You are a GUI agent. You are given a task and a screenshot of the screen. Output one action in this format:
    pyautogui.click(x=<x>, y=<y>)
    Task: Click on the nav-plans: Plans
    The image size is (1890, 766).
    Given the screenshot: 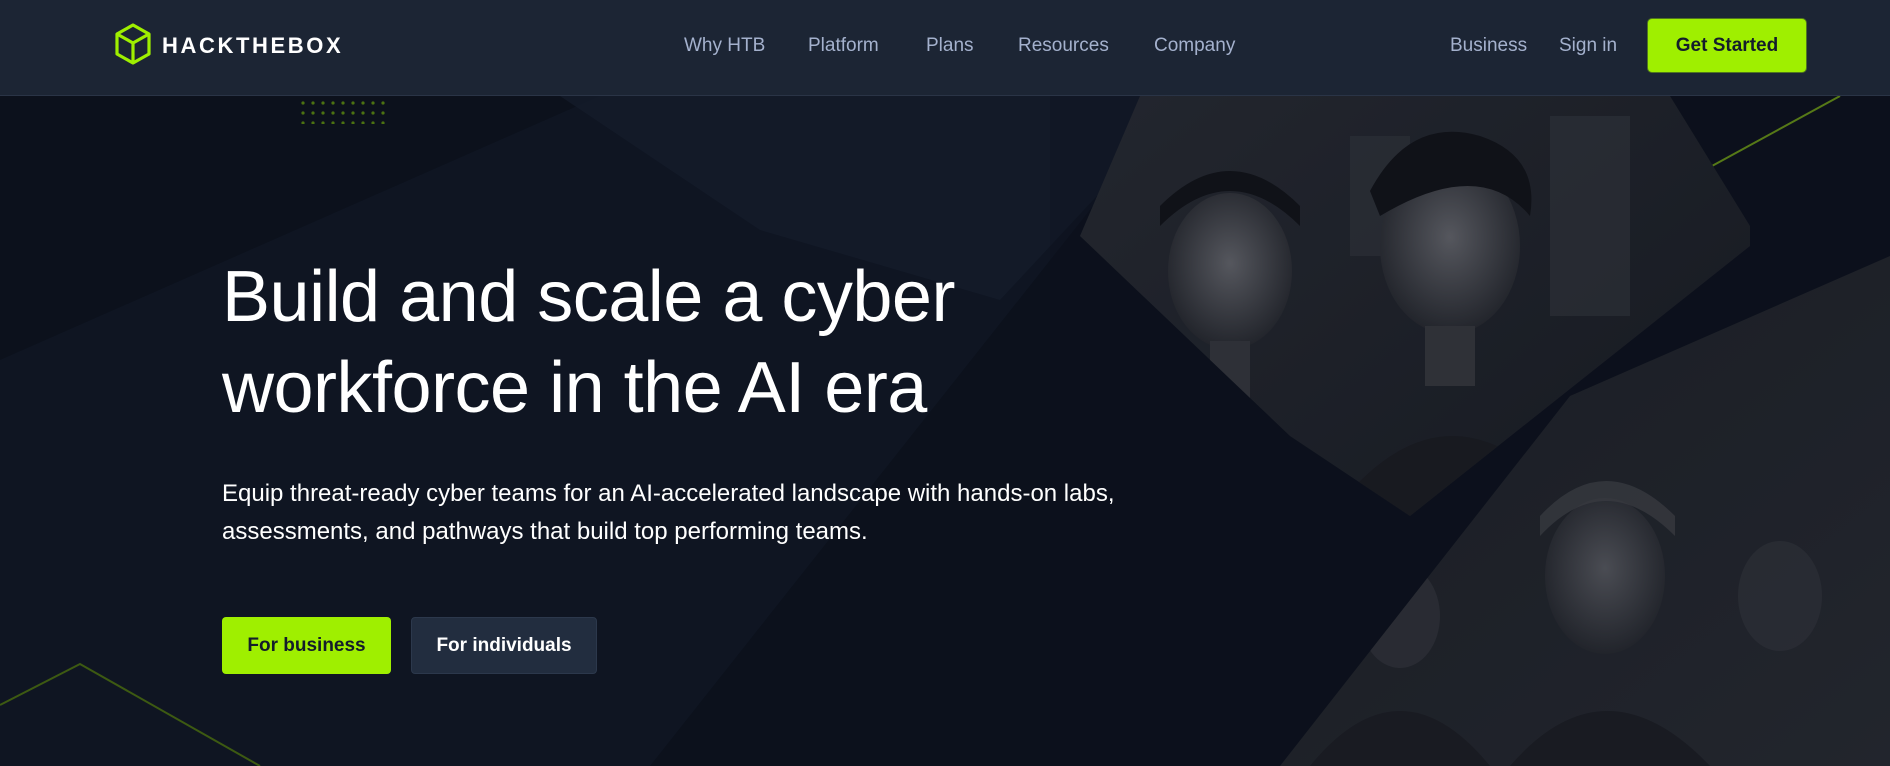 What is the action you would take?
    pyautogui.click(x=950, y=46)
    